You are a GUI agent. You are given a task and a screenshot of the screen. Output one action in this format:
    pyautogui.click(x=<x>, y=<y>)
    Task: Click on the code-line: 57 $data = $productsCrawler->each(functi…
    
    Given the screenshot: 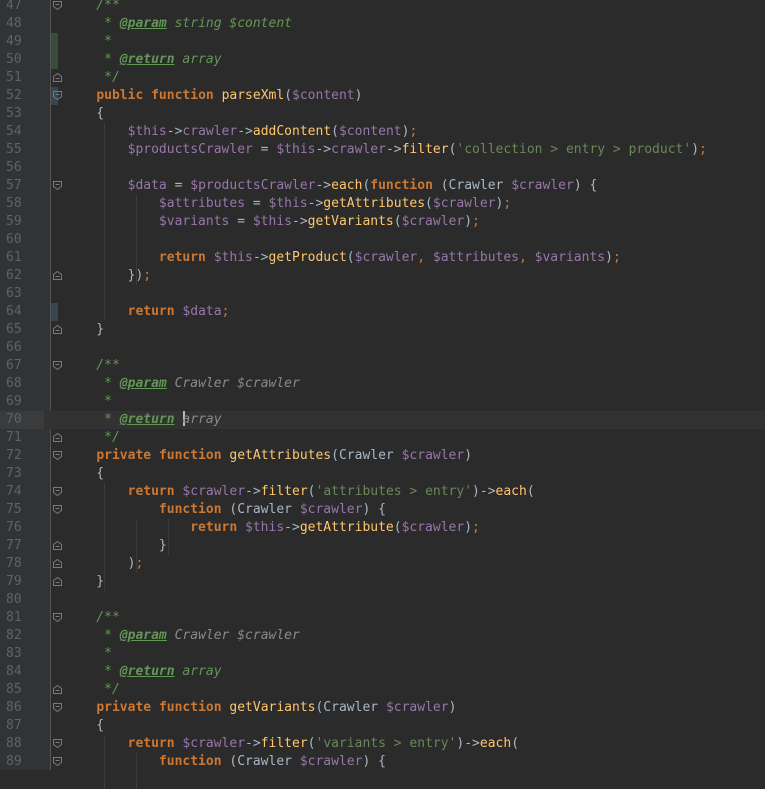 What is the action you would take?
    pyautogui.click(x=382, y=186)
    